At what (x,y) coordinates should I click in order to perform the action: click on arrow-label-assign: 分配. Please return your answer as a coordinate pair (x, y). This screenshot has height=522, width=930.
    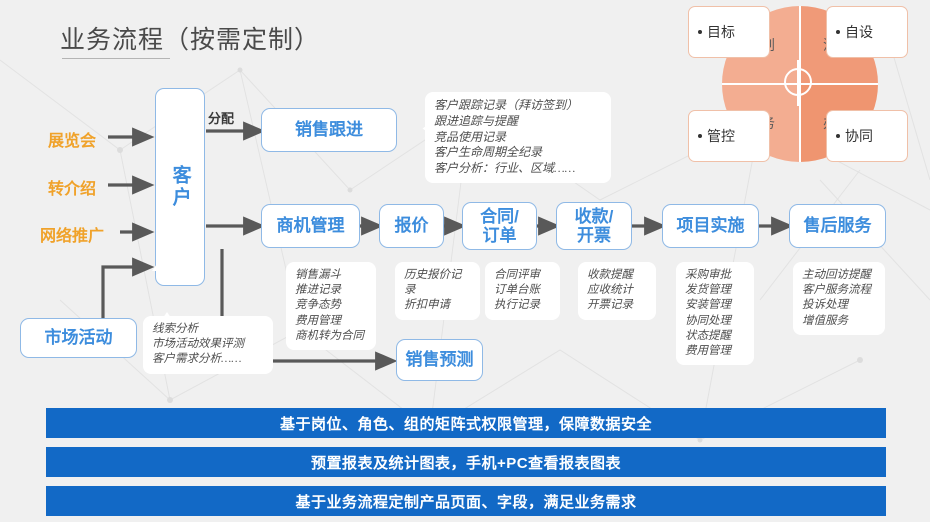
    Looking at the image, I should click on (221, 118).